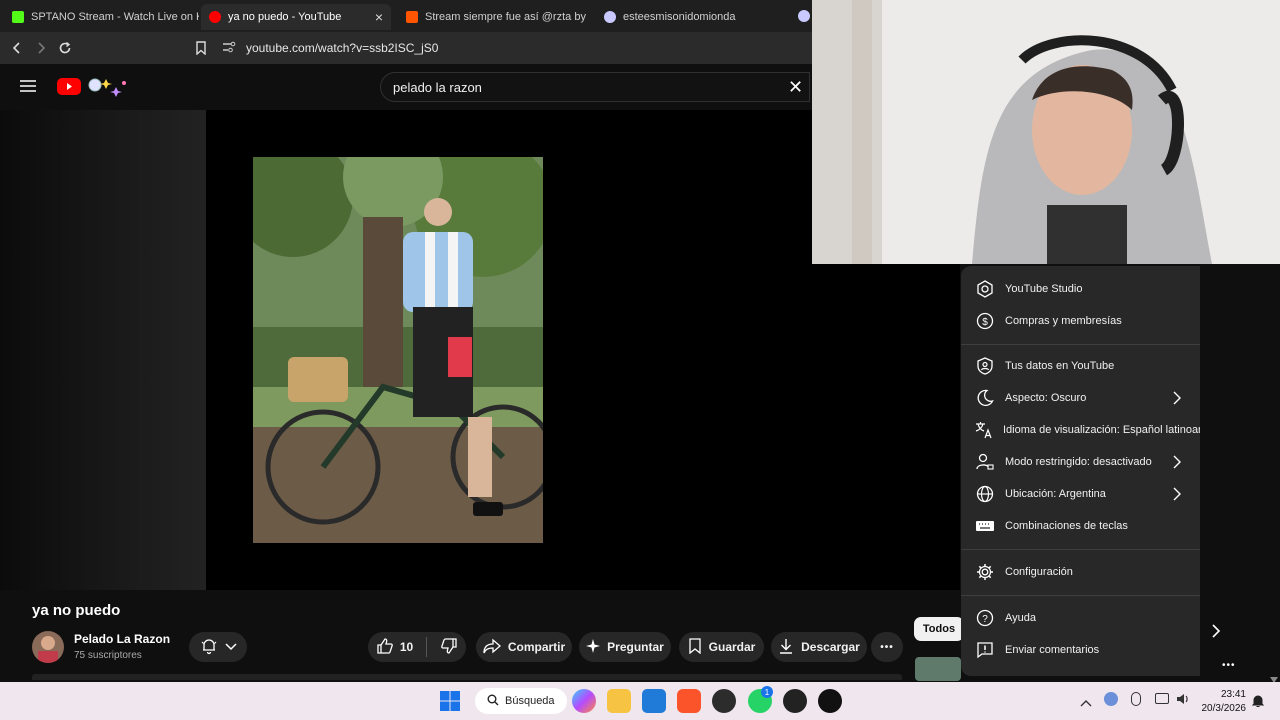 The image size is (1280, 720). What do you see at coordinates (1060, 366) in the screenshot?
I see `menu-item-label: Tus datos en YouTube` at bounding box center [1060, 366].